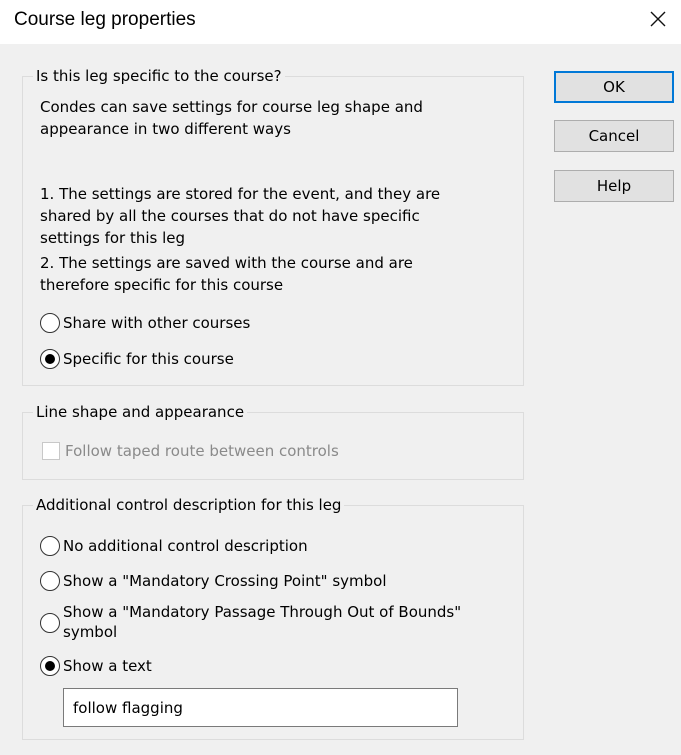 The width and height of the screenshot is (681, 755). I want to click on help-button: Help, so click(614, 186).